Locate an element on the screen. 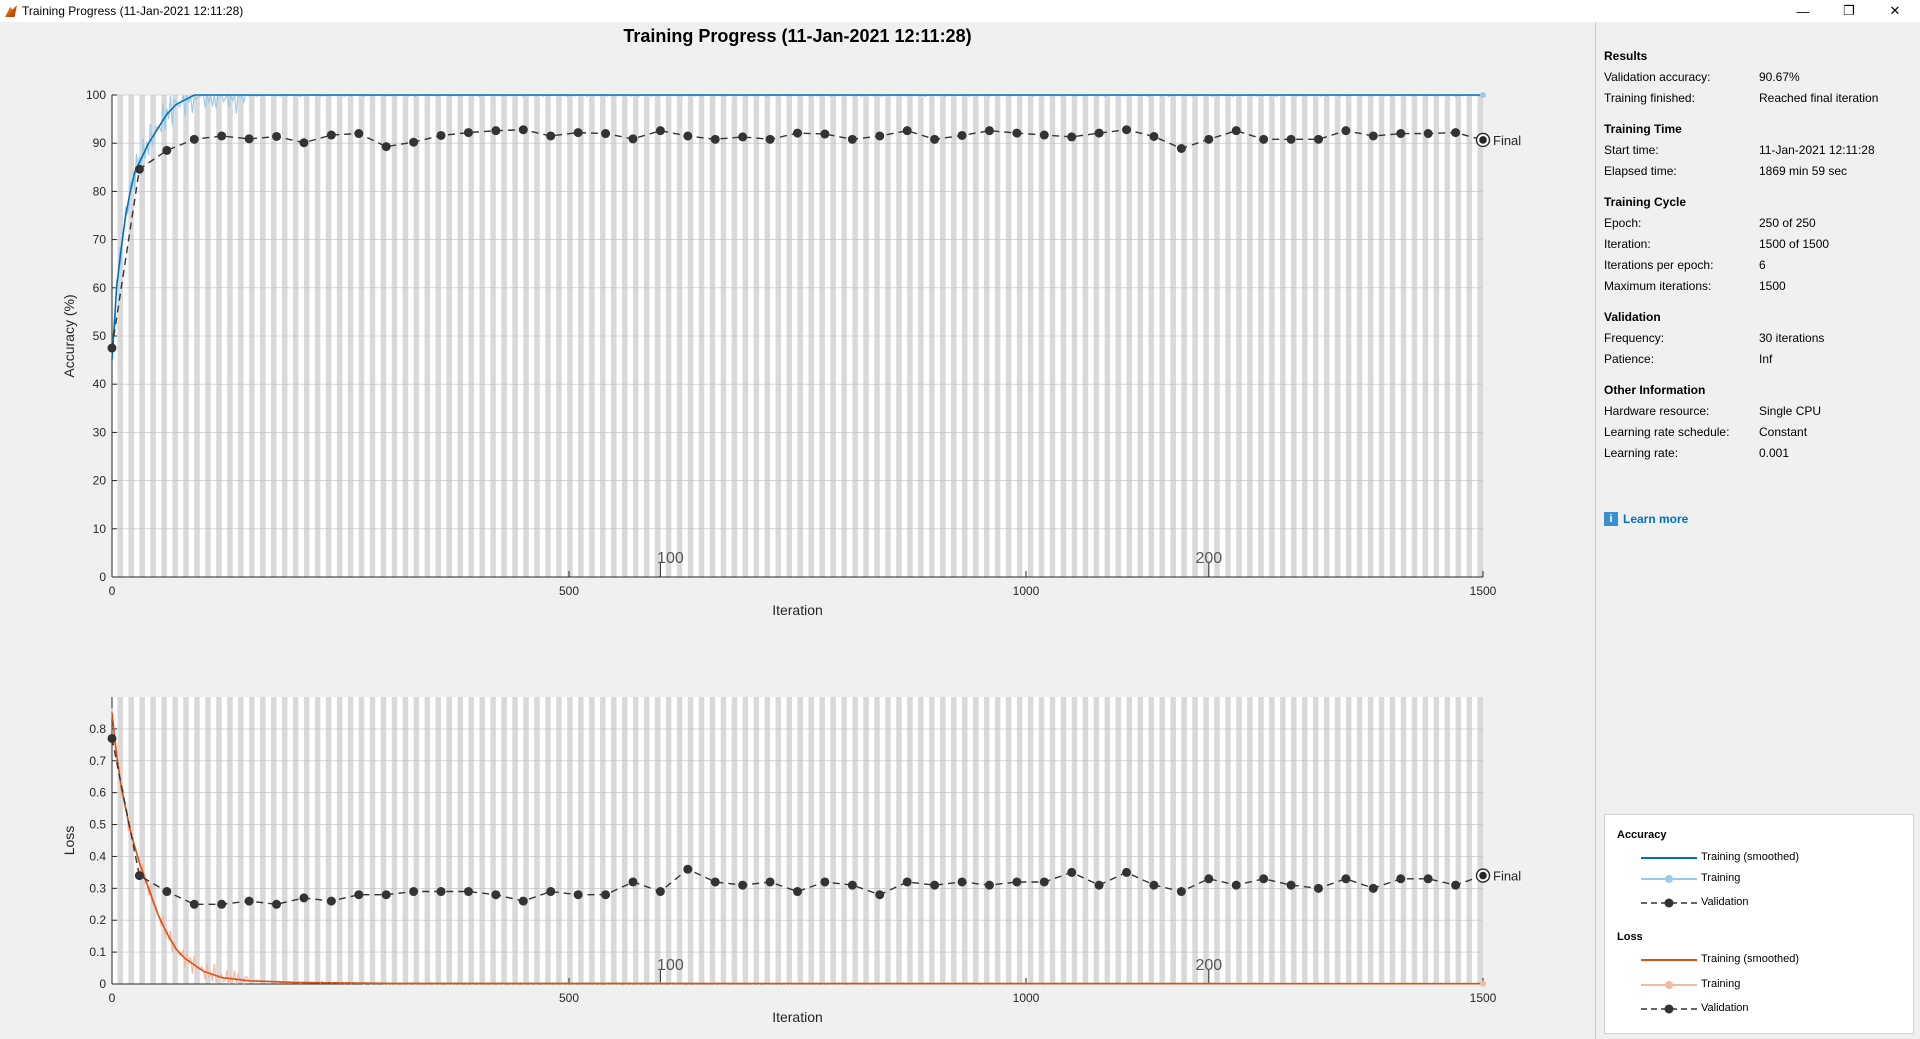  close-icon: ✕ is located at coordinates (1895, 10).